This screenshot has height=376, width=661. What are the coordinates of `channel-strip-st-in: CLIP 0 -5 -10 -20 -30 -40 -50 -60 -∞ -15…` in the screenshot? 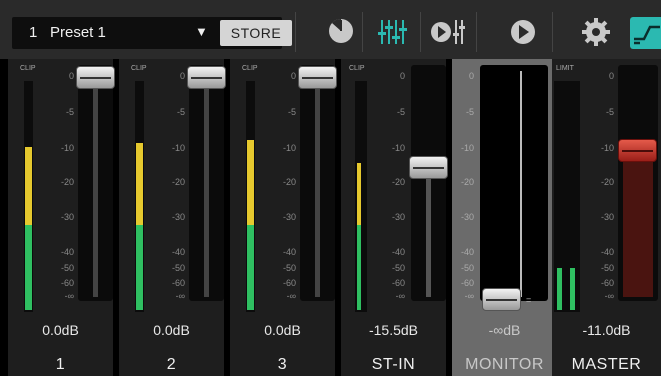 It's located at (395, 217).